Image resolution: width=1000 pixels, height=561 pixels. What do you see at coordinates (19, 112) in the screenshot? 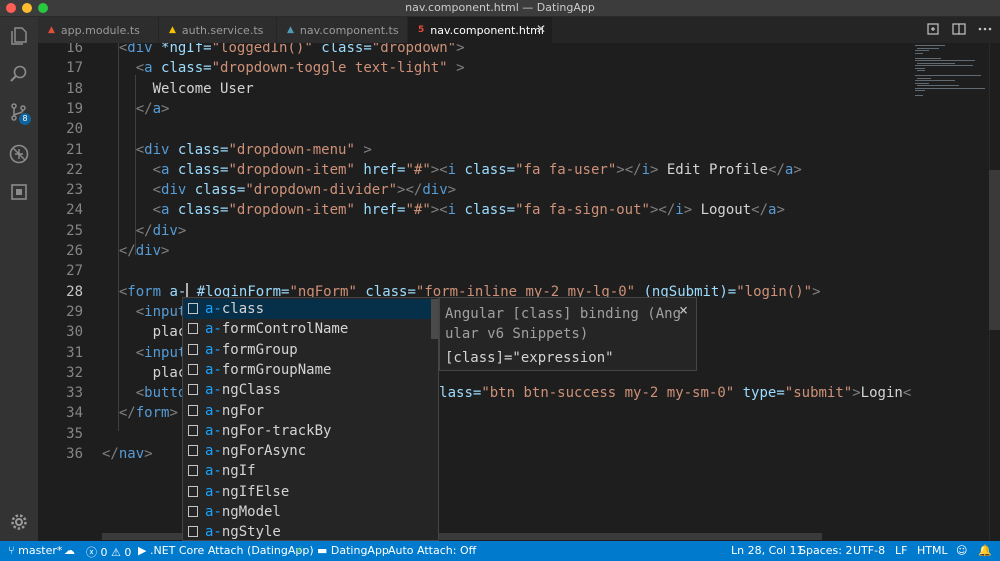
I see `source-control-icon: 8` at bounding box center [19, 112].